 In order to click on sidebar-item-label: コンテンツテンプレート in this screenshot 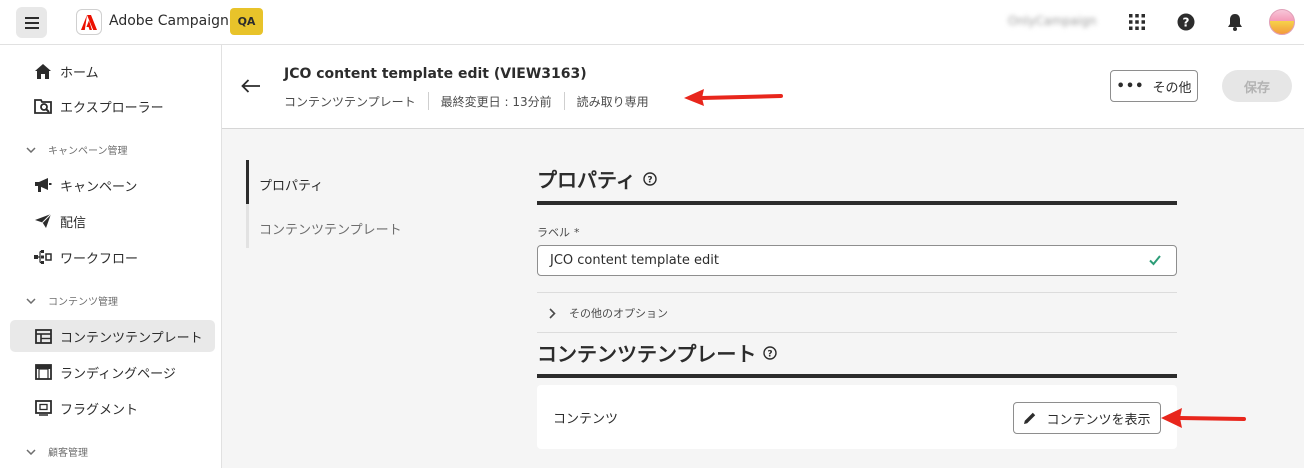, I will do `click(131, 338)`.